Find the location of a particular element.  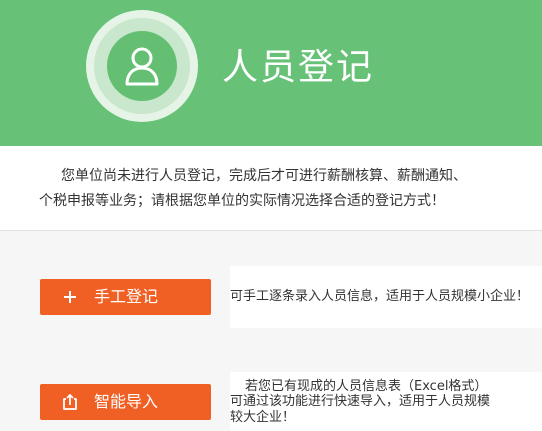

manual-register-label: 手工登记 is located at coordinates (126, 296).